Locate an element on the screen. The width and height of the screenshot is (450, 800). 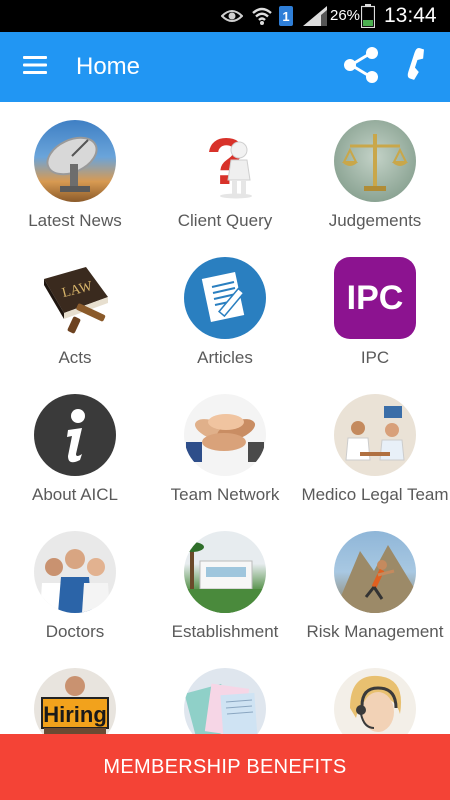
page-title: Home is located at coordinates (108, 66).